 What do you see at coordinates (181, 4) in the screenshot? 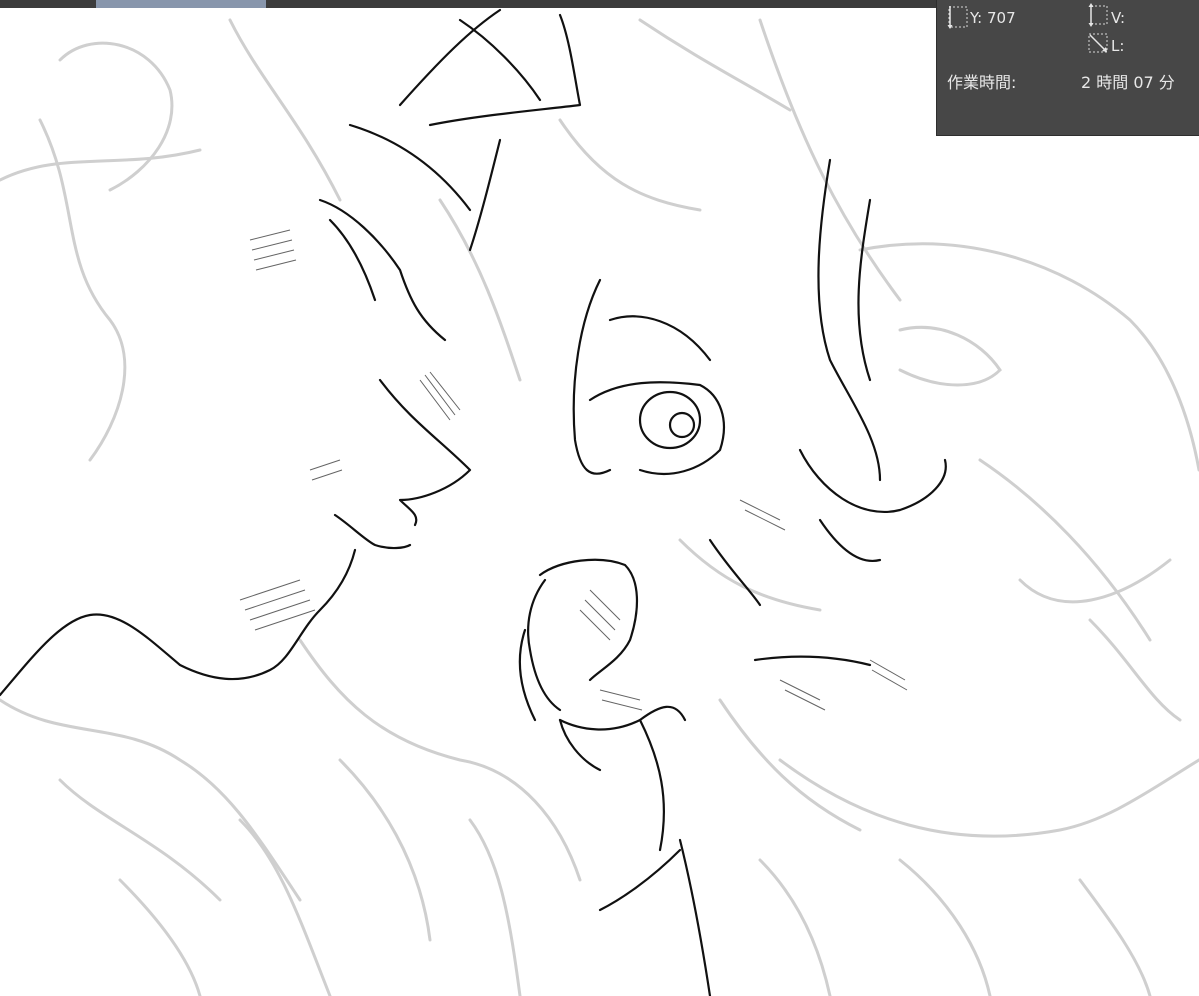
I see `active-tab-indicator` at bounding box center [181, 4].